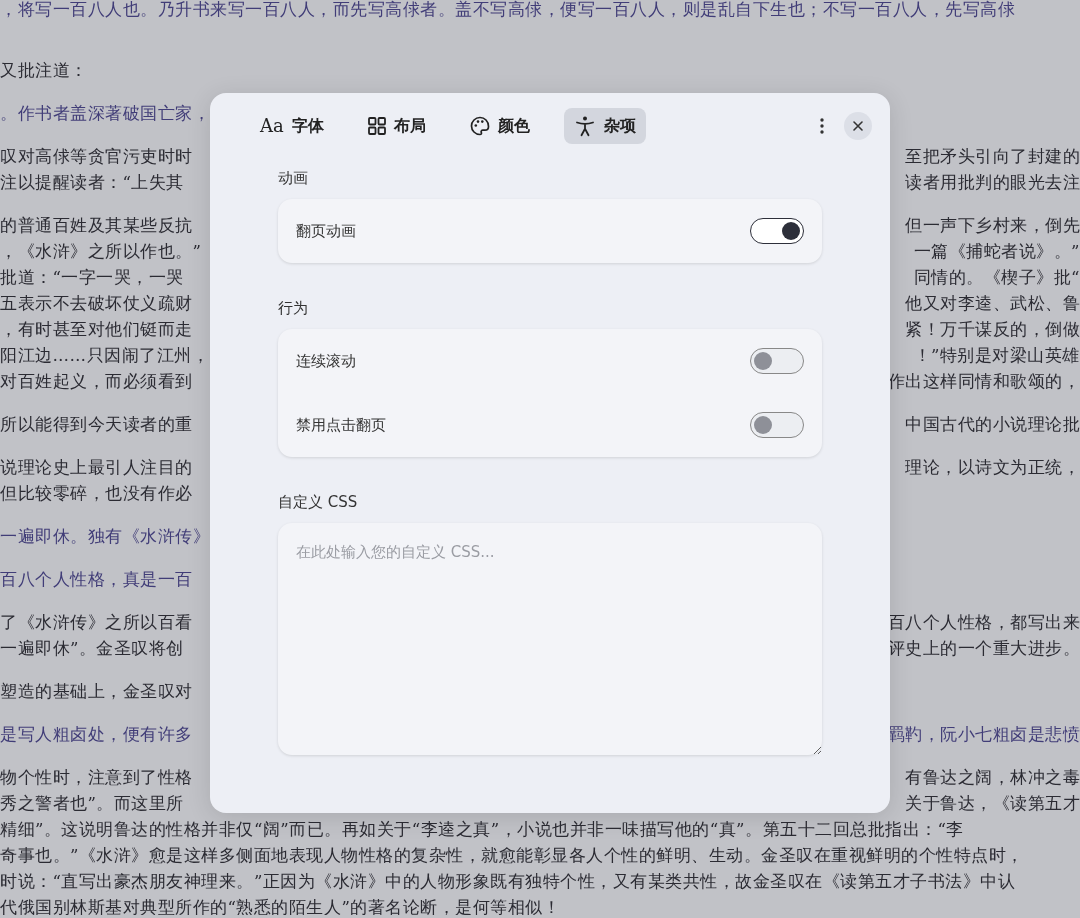 The height and width of the screenshot is (918, 1080). I want to click on text-line: 中国古代的小说理论批, so click(992, 425).